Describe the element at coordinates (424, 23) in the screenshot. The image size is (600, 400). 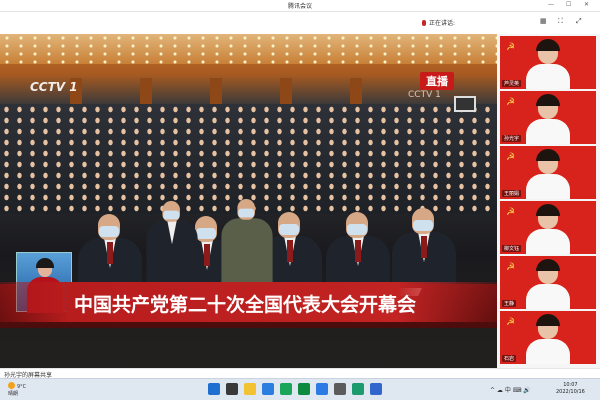
I see `microphone-icon` at that location.